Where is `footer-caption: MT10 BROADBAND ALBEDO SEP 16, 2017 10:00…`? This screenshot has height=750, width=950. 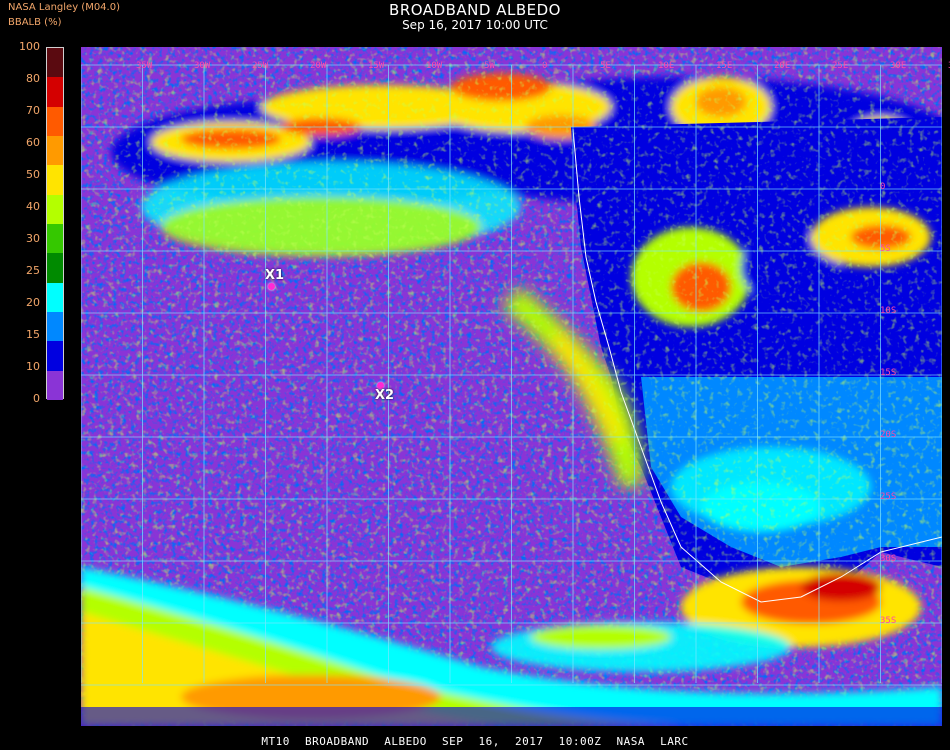 footer-caption: MT10 BROADBAND ALBEDO SEP 16, 2017 10:00… is located at coordinates (475, 741).